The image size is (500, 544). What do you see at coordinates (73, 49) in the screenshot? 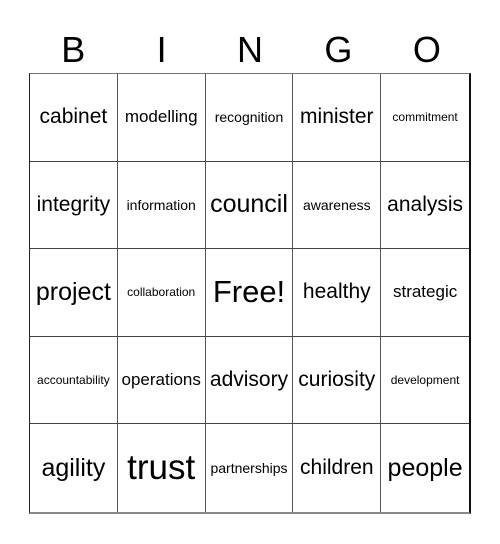
I see `header-letter-b: B` at bounding box center [73, 49].